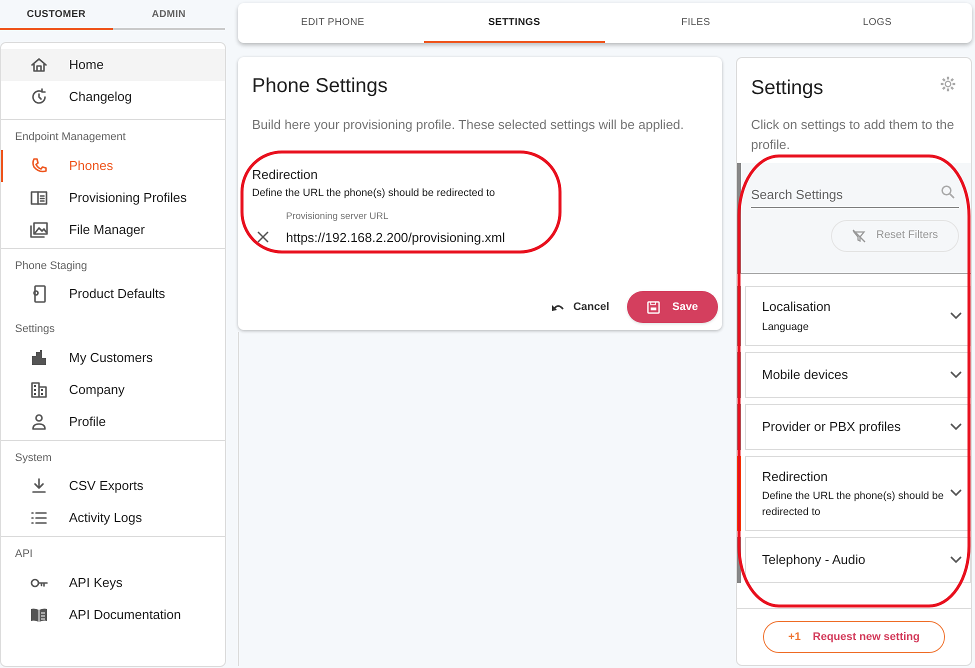 The height and width of the screenshot is (668, 975). I want to click on nav-item: CSV Exports, so click(113, 486).